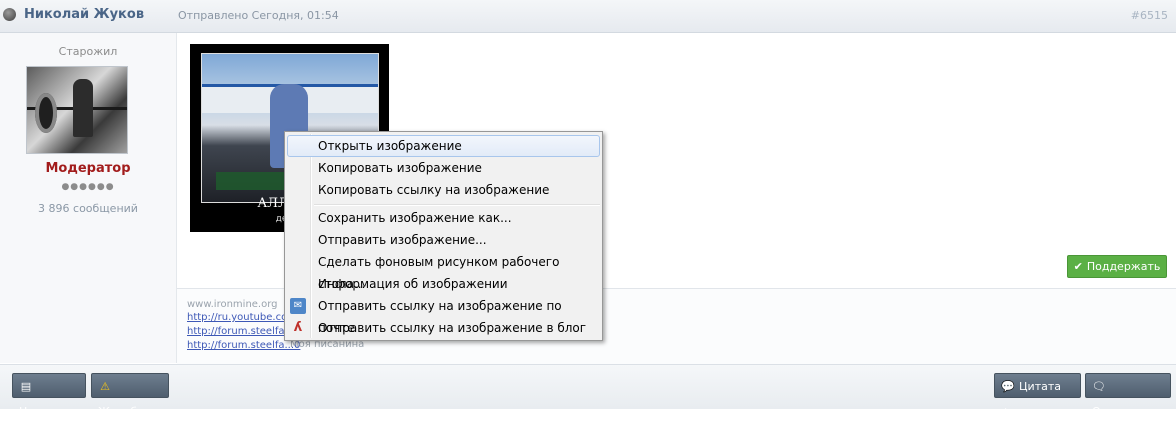 This screenshot has width=1176, height=424. I want to click on avatar-weight-plate, so click(46, 113).